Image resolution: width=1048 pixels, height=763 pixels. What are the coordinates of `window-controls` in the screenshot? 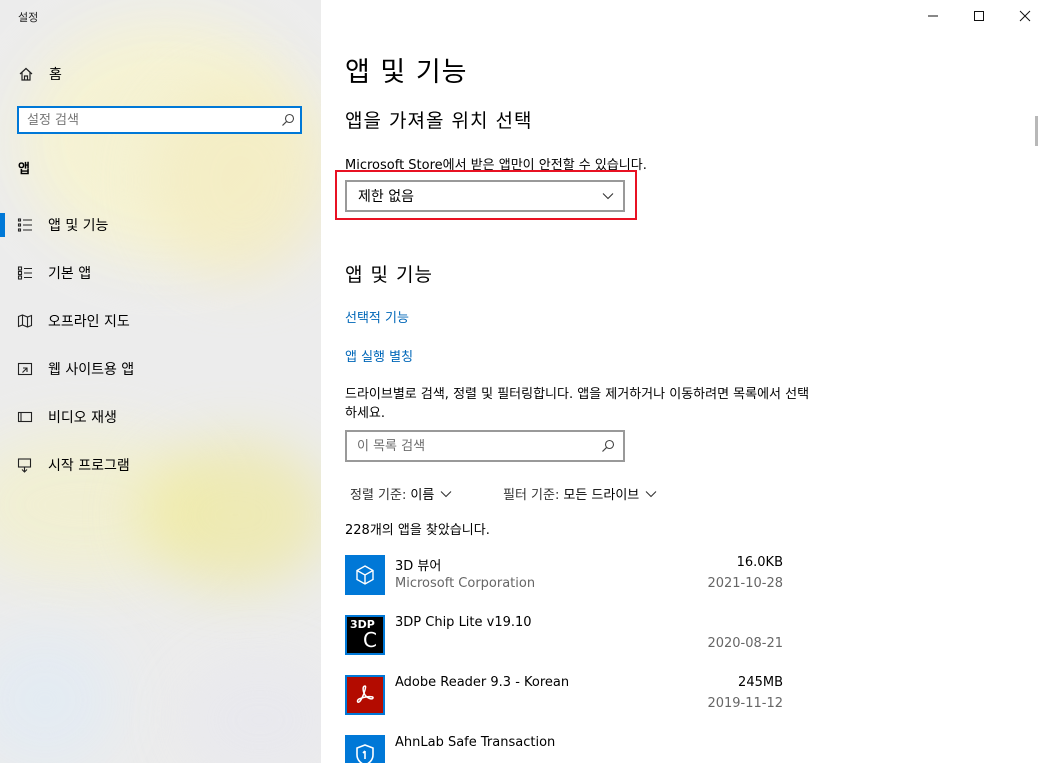 It's located at (979, 16).